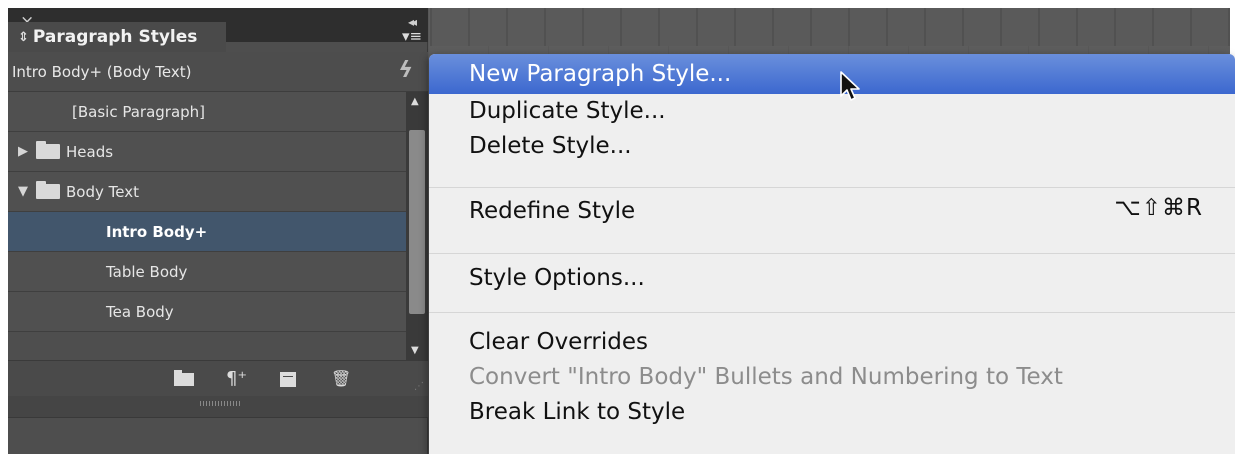 Image resolution: width=1235 pixels, height=454 pixels. I want to click on list-item: Tea Body, so click(207, 312).